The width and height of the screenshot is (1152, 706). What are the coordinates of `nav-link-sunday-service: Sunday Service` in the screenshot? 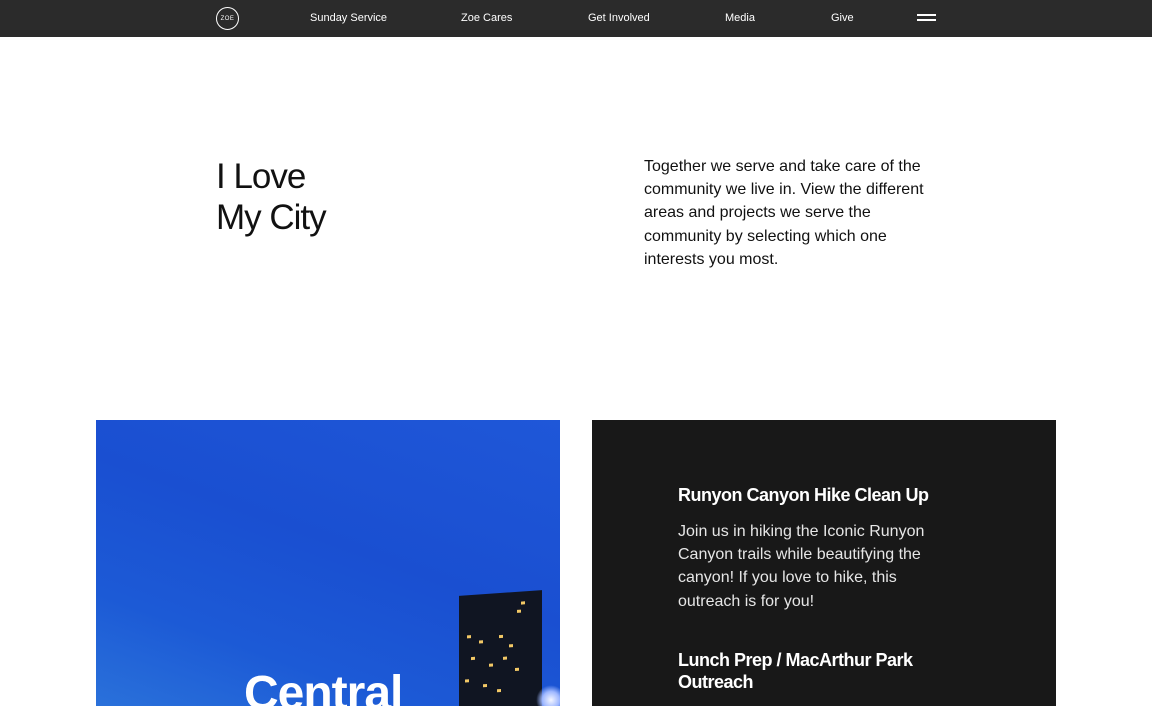 It's located at (348, 18).